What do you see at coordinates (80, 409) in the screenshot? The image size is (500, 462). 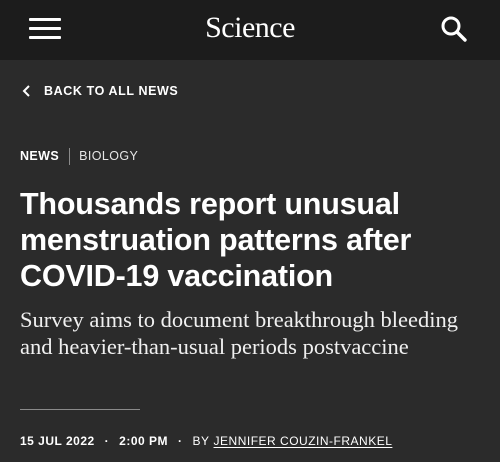 I see `divider` at bounding box center [80, 409].